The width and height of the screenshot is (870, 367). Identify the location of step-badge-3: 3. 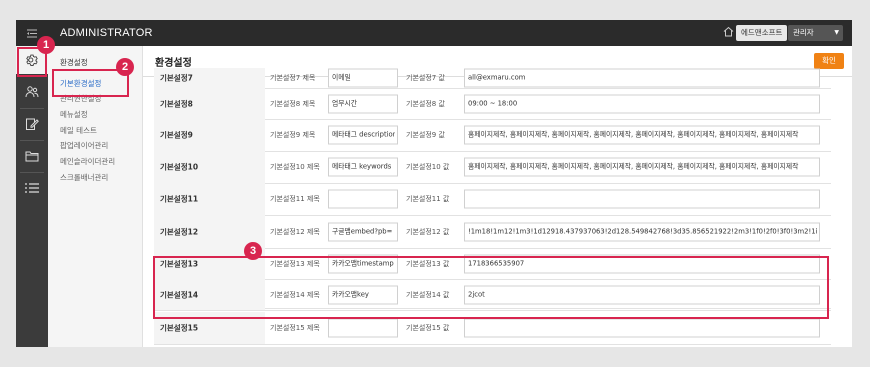
(253, 251).